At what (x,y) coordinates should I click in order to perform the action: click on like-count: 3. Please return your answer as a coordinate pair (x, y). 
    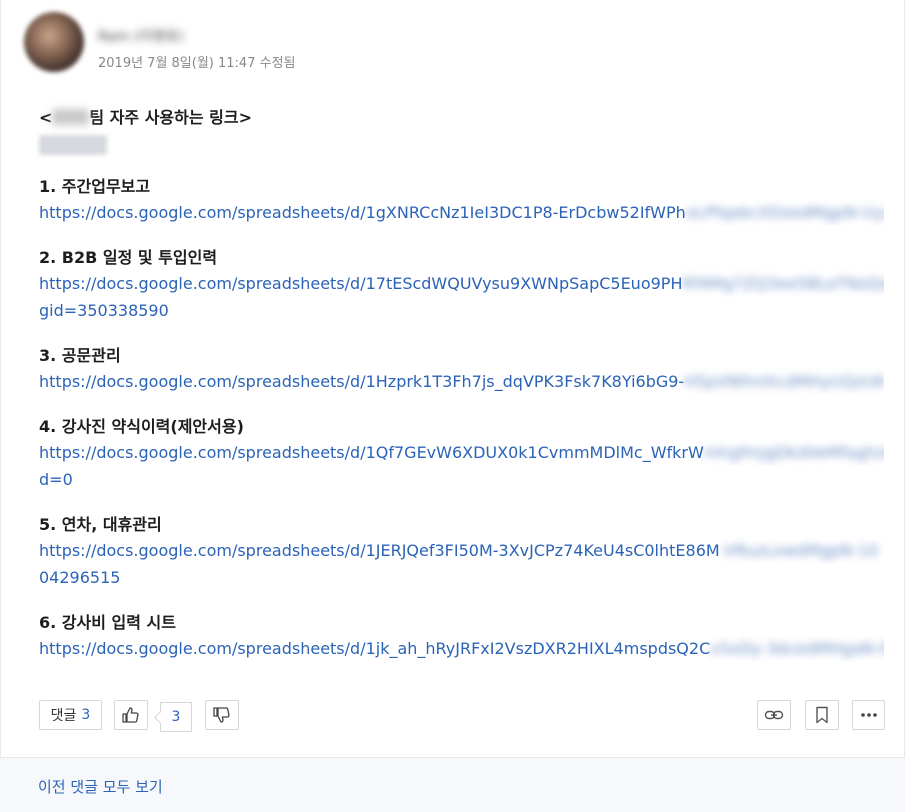
    Looking at the image, I should click on (176, 717).